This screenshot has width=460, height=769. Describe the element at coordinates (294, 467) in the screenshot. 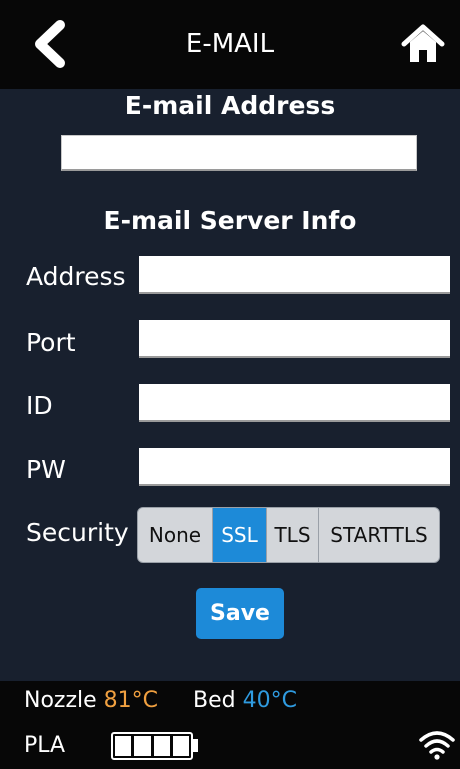

I see `password-input` at that location.